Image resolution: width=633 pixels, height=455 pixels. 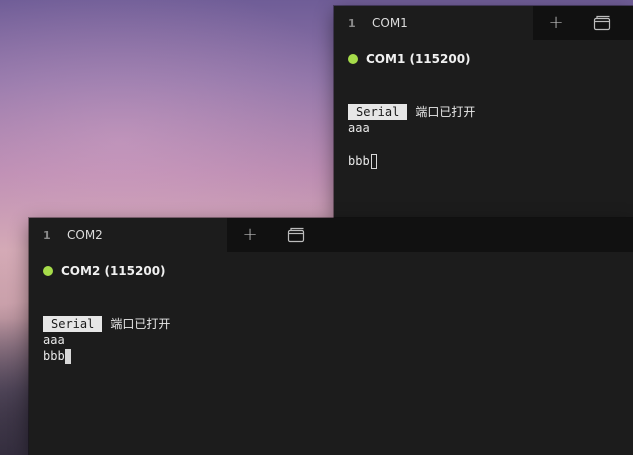 I want to click on connection-status: COM1 (115200), so click(x=483, y=59).